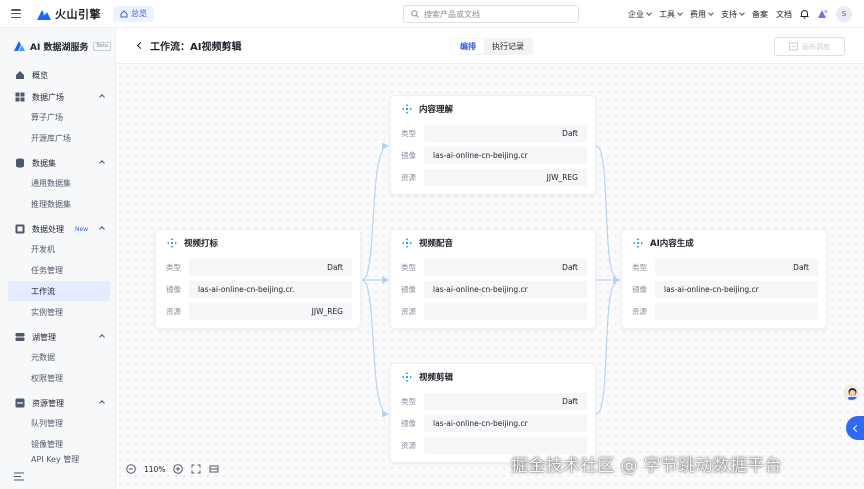  What do you see at coordinates (40, 75) in the screenshot?
I see `sidebar-item-label: 概览` at bounding box center [40, 75].